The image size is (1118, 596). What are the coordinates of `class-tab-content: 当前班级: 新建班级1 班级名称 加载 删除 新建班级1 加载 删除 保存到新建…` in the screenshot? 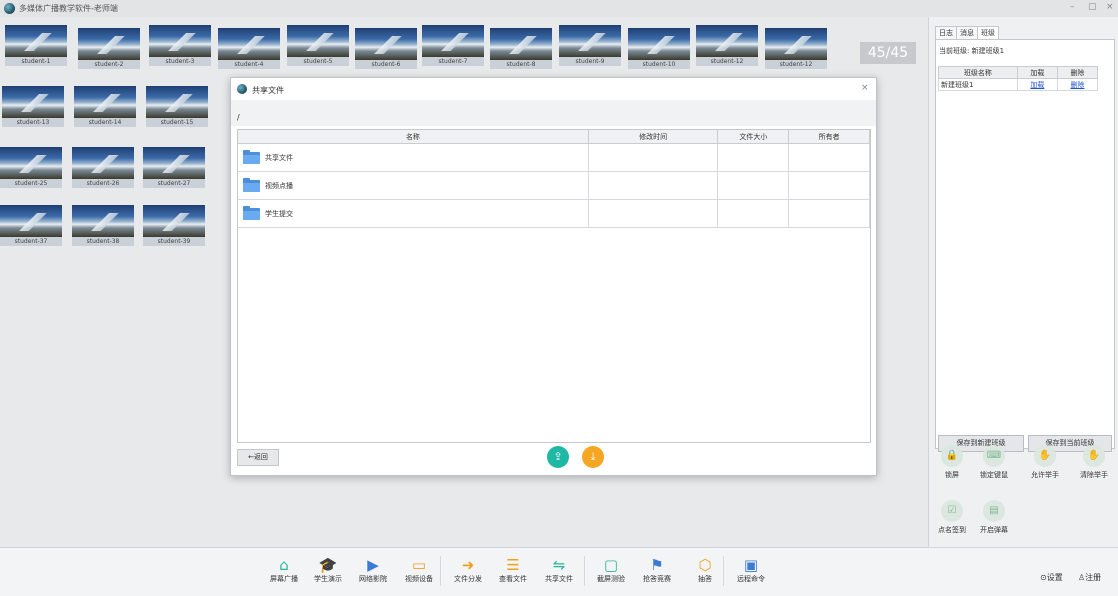 It's located at (1025, 245).